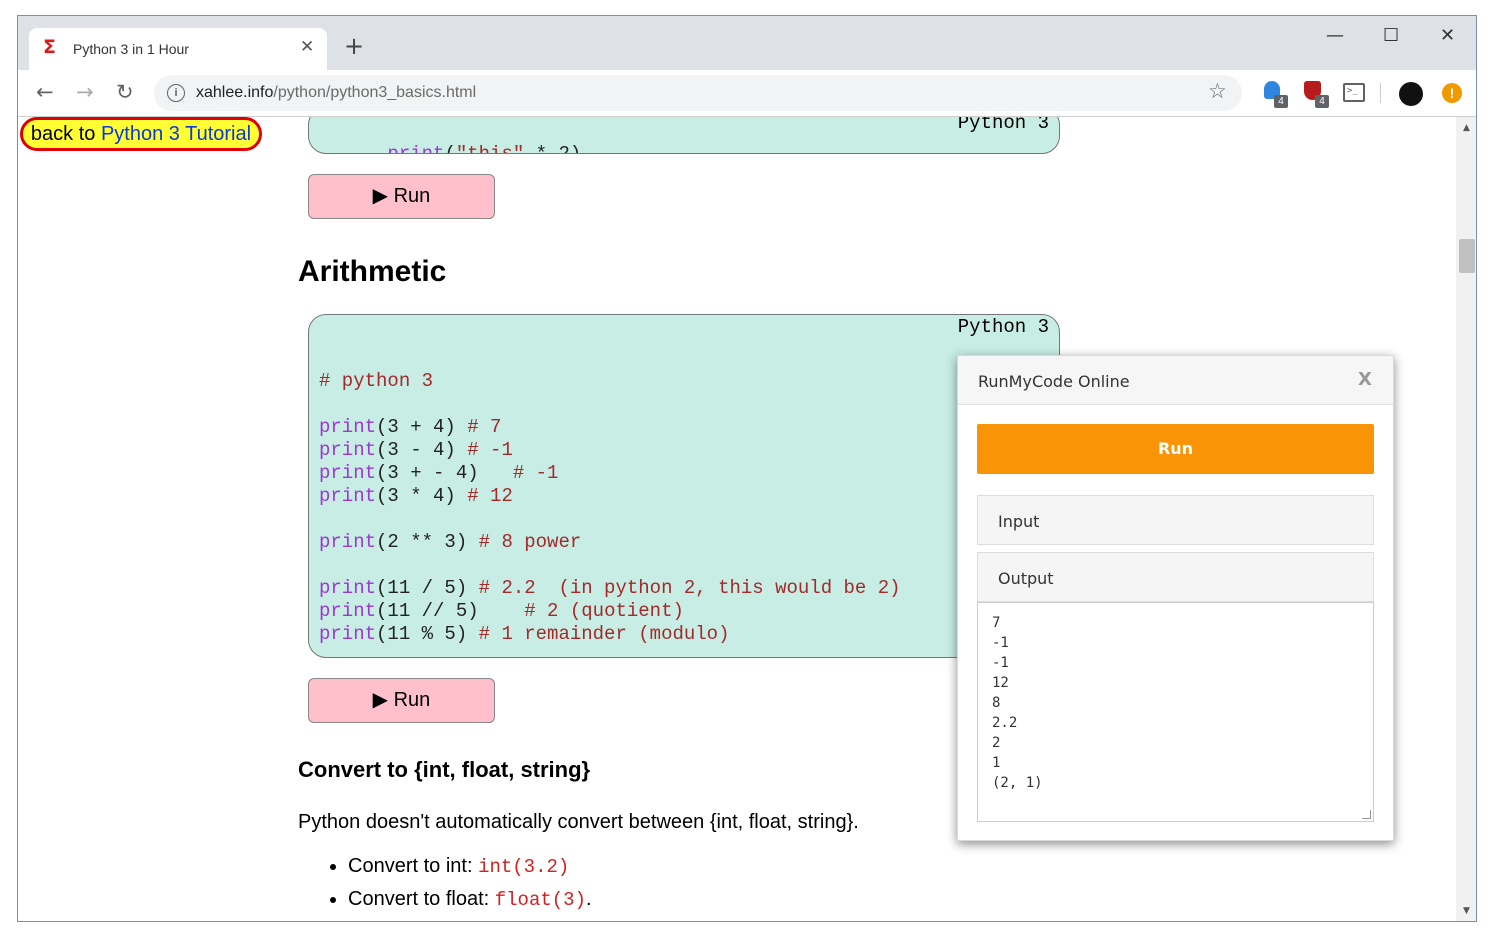 This screenshot has height=945, width=1499. What do you see at coordinates (49, 47) in the screenshot?
I see `sigma-favicon-icon: Σ` at bounding box center [49, 47].